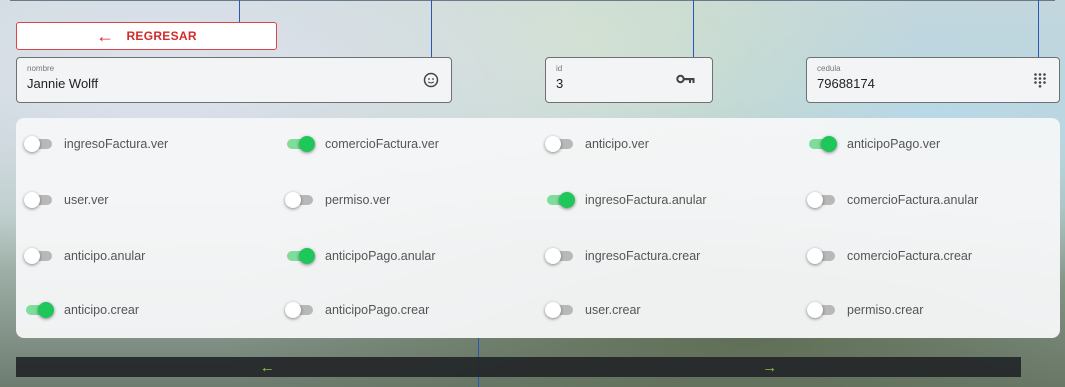 The image size is (1065, 387). I want to click on permission-label: ingresoFactura.anular, so click(646, 200).